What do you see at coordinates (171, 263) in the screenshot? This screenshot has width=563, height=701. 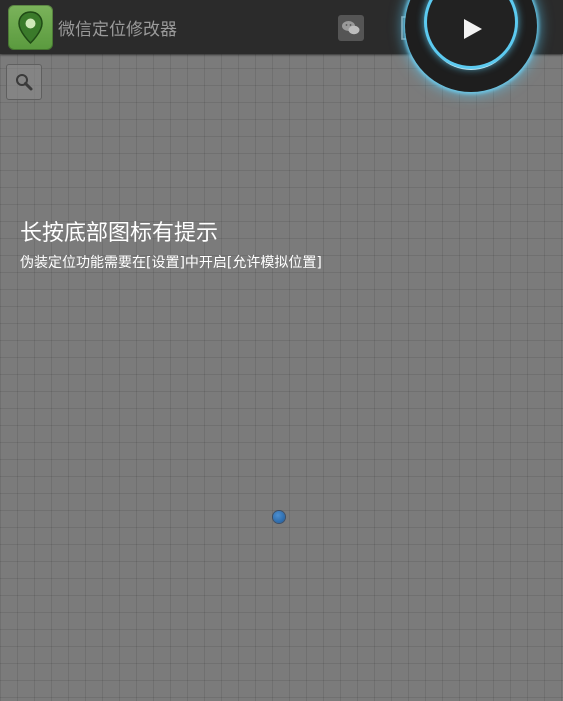 I see `hint-subtitle: 伪装定位功能需要在[设置]中开启[允许模拟位置]` at bounding box center [171, 263].